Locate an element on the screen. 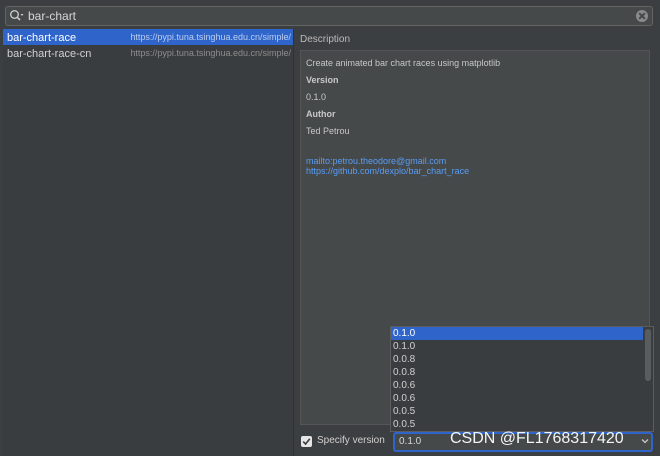 The height and width of the screenshot is (456, 660). author-value: Ted Petrou is located at coordinates (328, 131).